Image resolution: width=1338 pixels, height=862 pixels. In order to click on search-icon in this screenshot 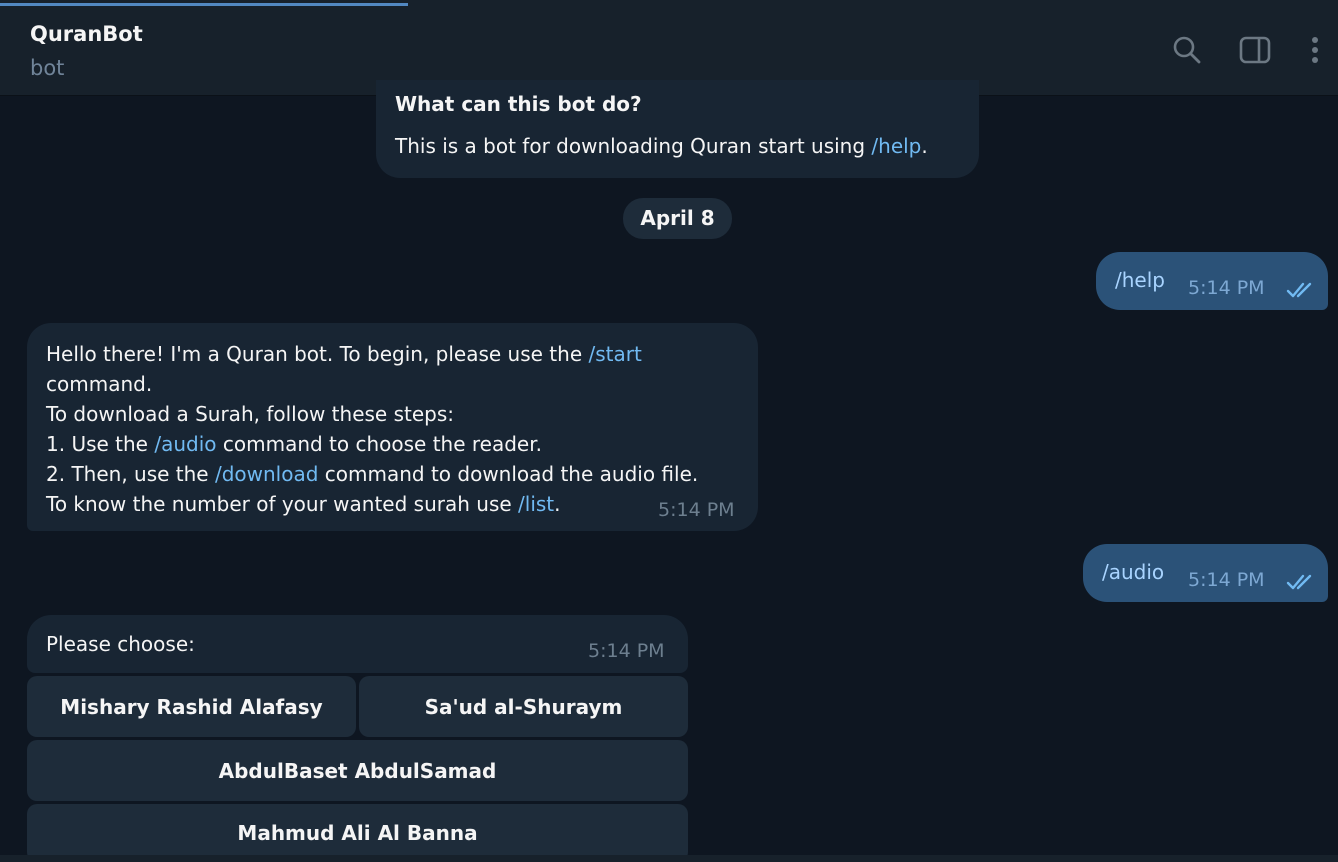, I will do `click(1187, 50)`.